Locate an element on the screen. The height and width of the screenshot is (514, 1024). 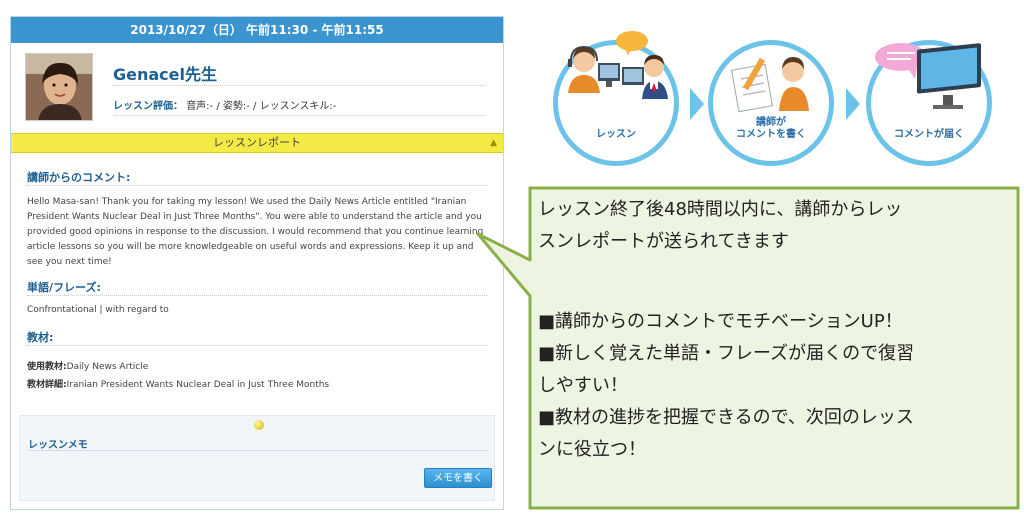
flow-label-comment-arrives: コメントが届く is located at coordinates (929, 134).